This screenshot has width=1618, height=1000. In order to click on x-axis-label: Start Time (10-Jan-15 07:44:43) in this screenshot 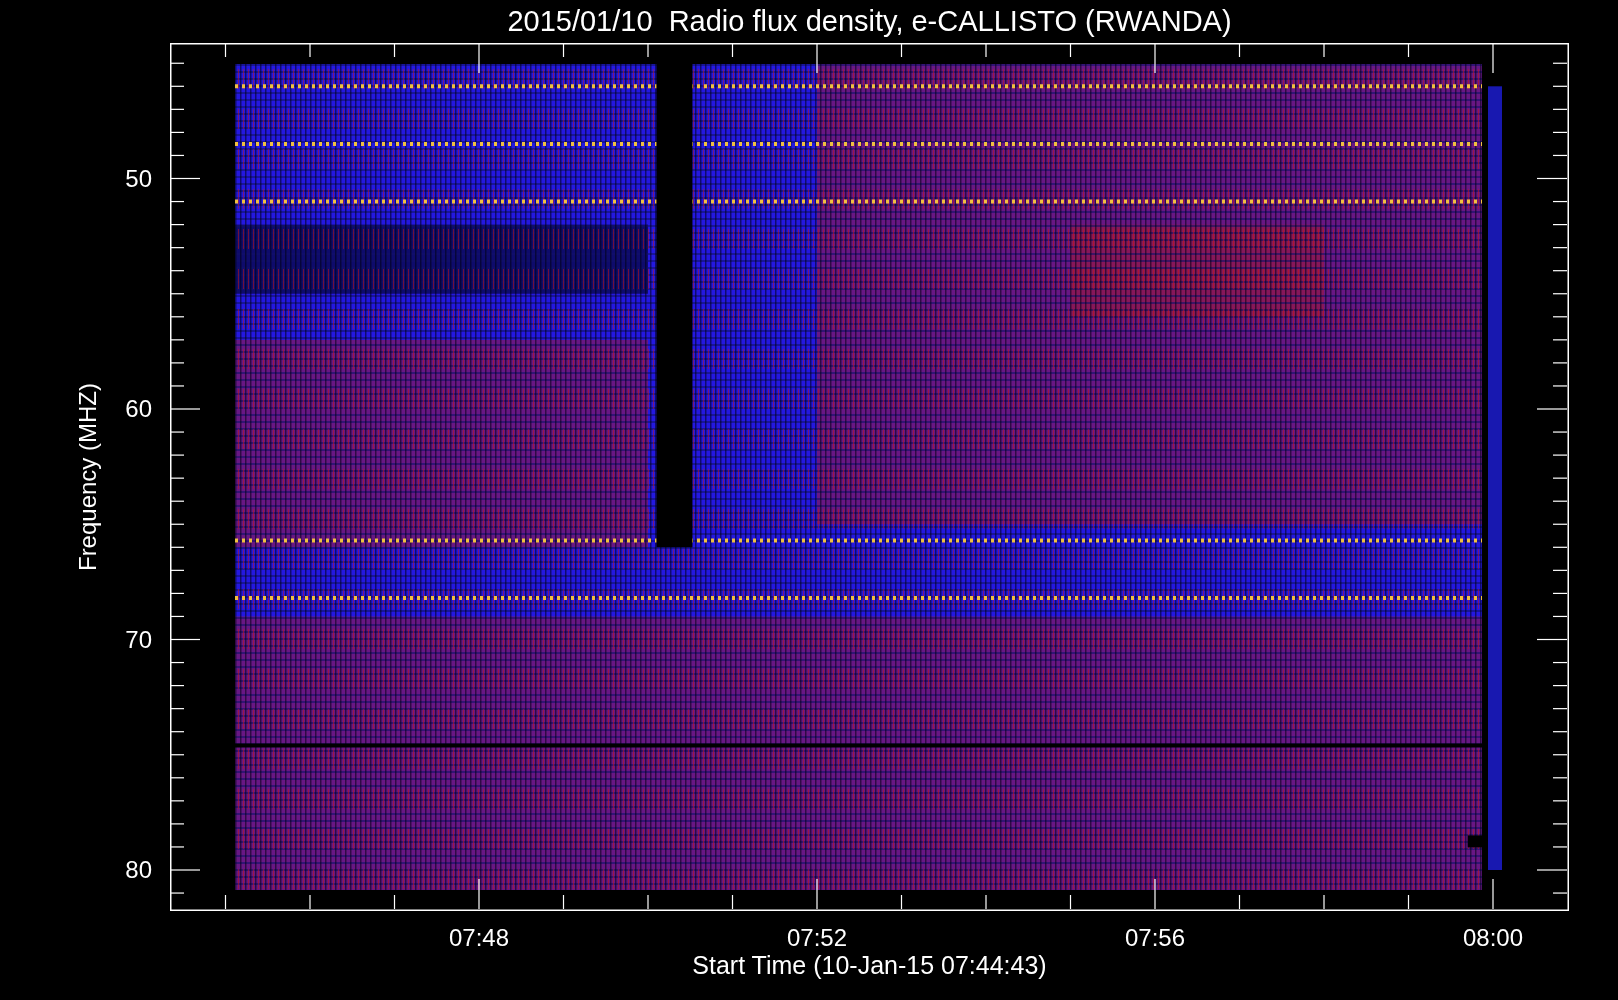, I will do `click(869, 965)`.